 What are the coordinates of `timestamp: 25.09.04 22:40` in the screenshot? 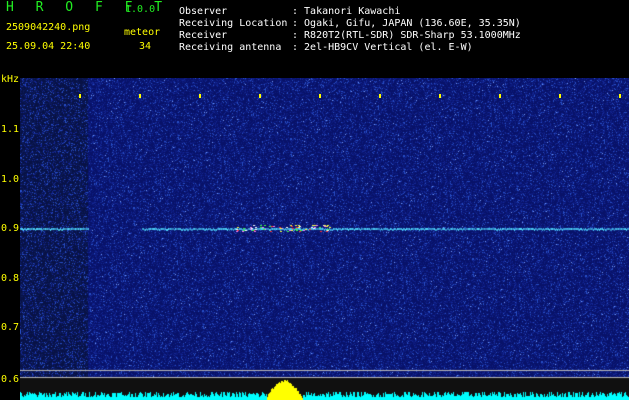 It's located at (48, 46).